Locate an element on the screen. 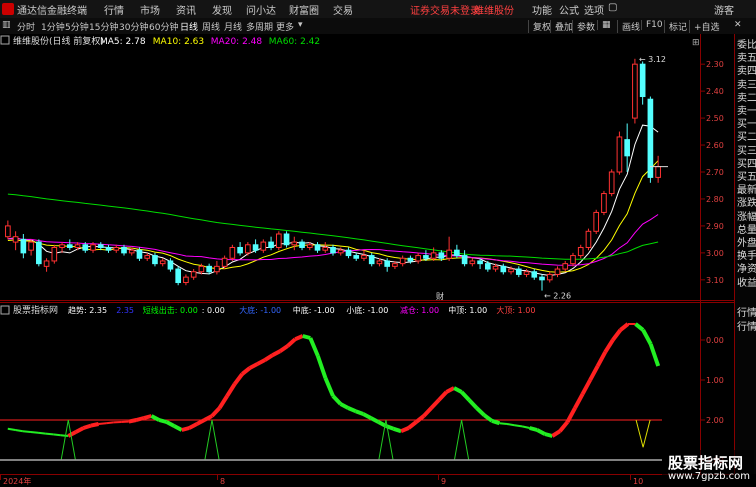 The width and height of the screenshot is (756, 487). f10-button: F10 is located at coordinates (652, 25).